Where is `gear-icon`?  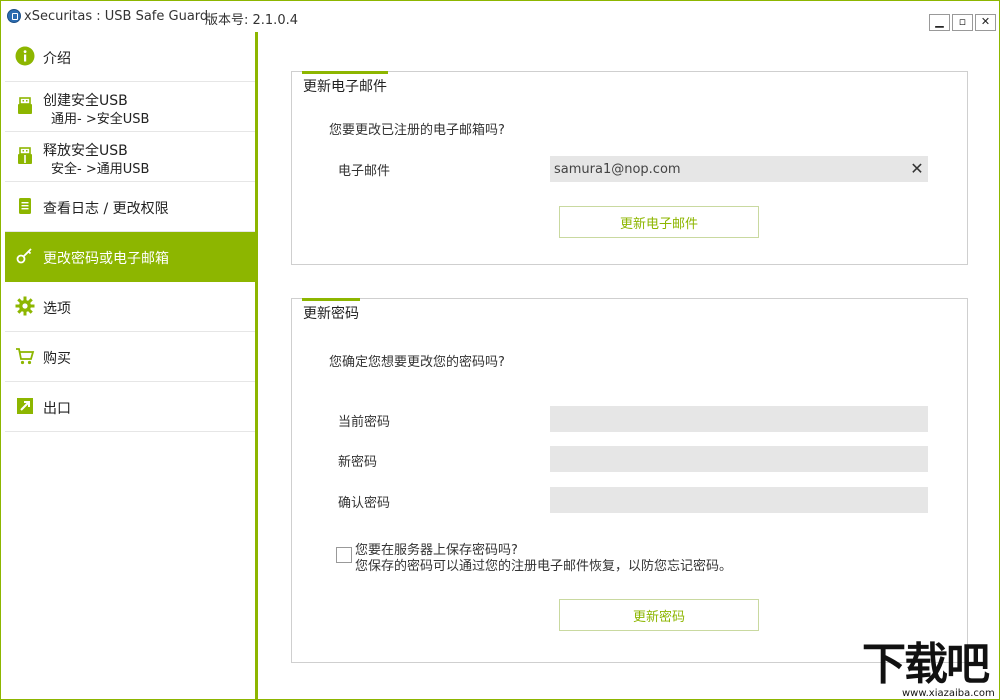 gear-icon is located at coordinates (25, 306).